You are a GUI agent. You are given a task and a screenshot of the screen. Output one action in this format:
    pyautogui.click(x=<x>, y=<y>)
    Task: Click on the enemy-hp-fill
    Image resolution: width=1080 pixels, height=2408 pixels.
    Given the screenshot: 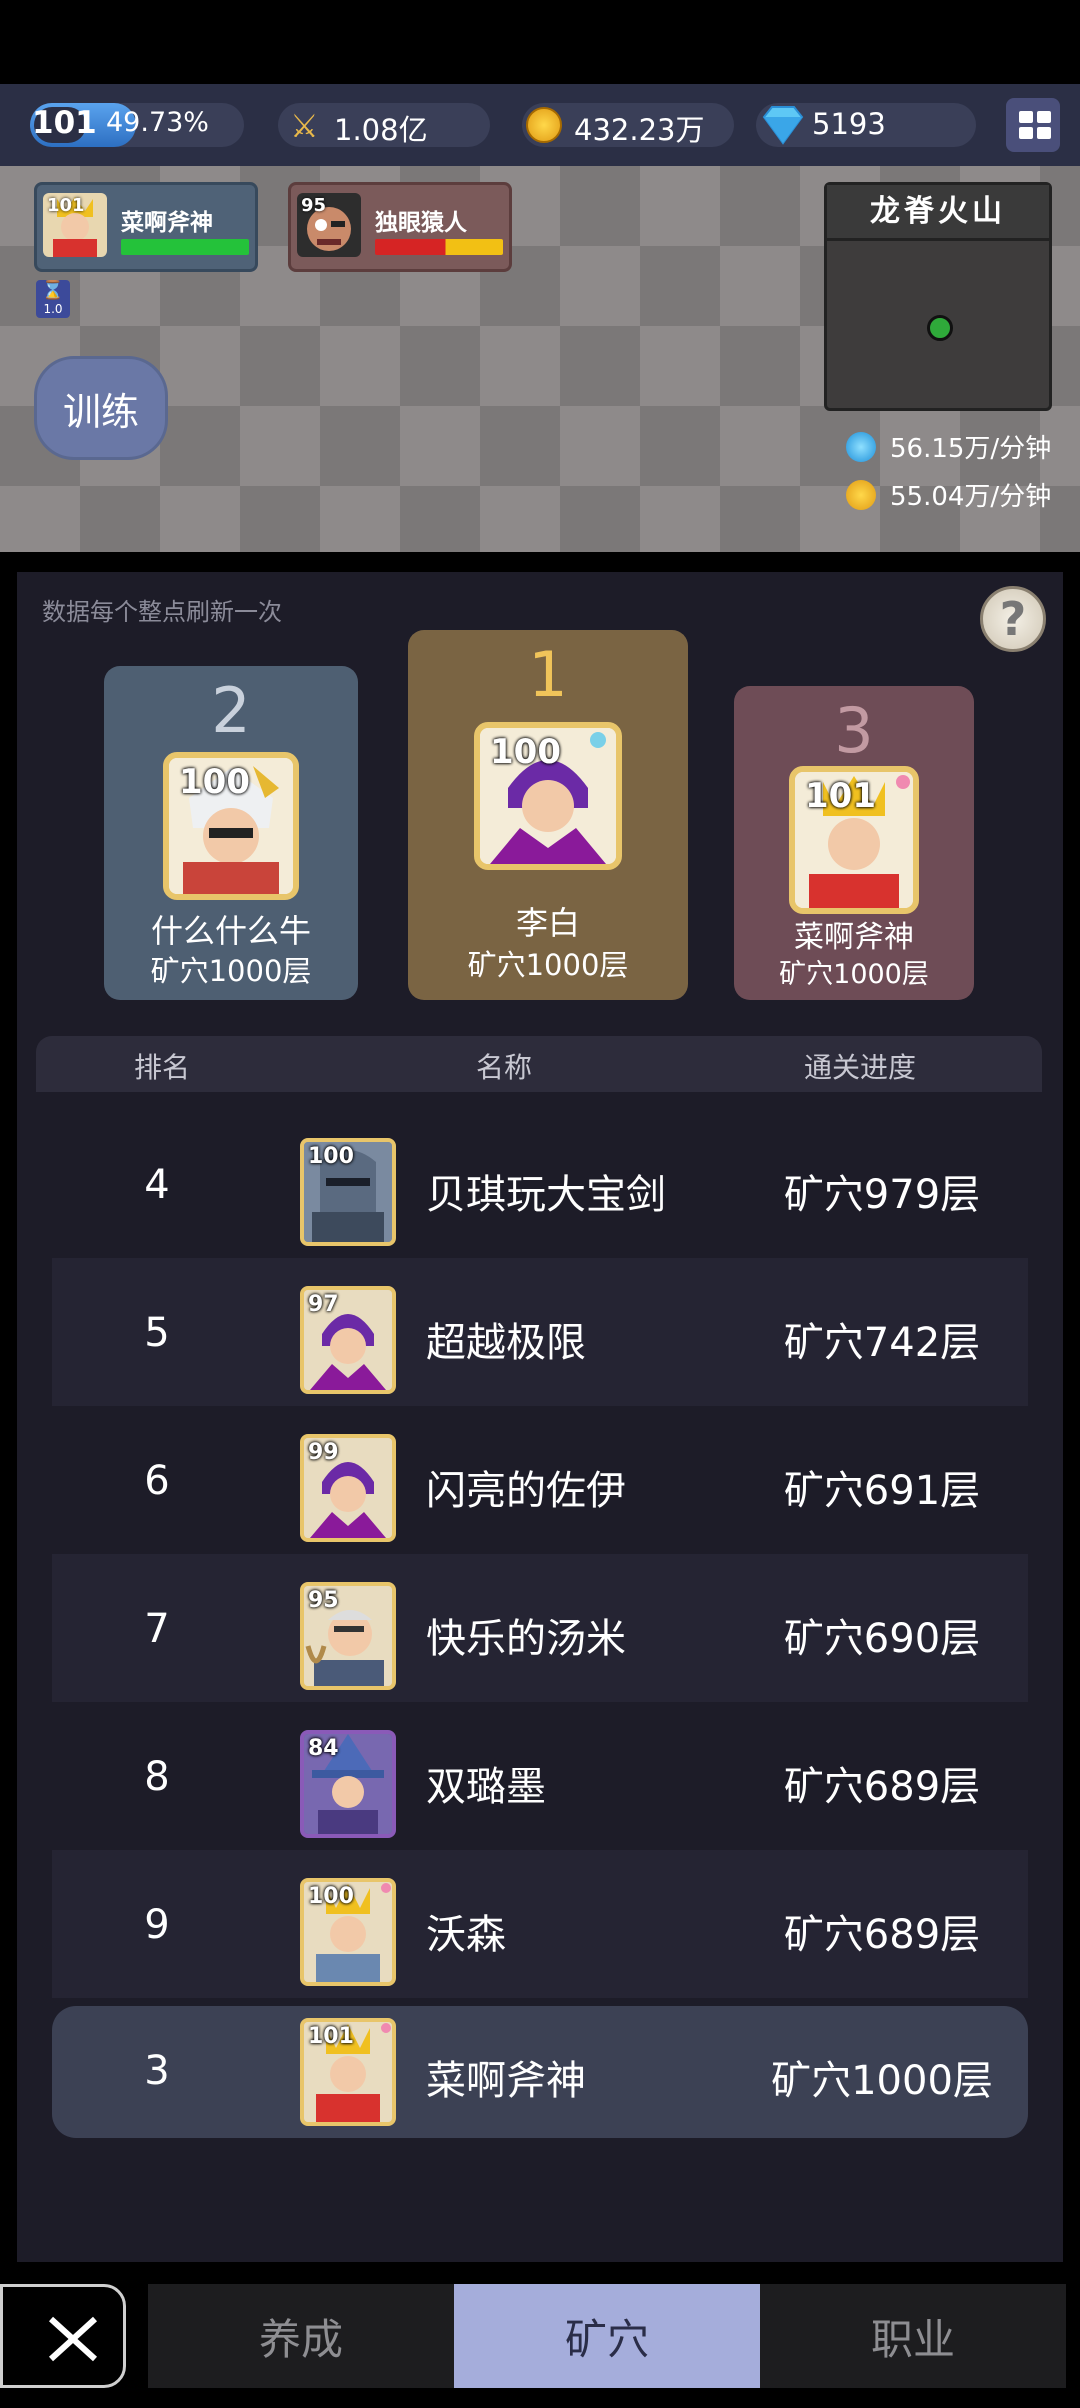 What is the action you would take?
    pyautogui.click(x=439, y=247)
    